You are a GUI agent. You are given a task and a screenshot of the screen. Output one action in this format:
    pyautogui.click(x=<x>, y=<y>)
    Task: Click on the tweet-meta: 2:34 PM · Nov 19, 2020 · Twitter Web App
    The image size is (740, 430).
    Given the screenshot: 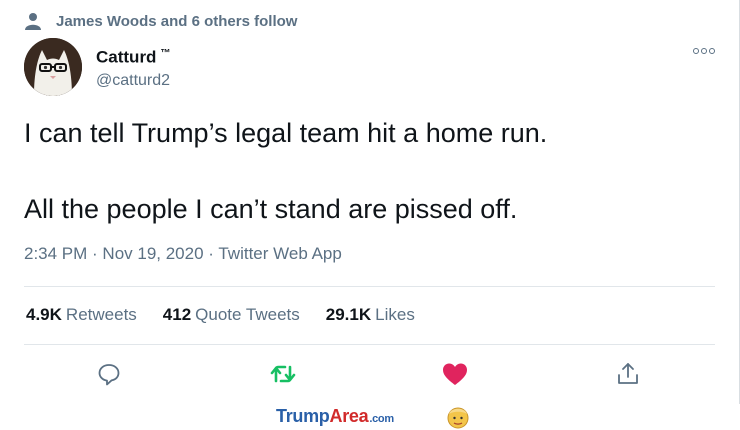 What is the action you would take?
    pyautogui.click(x=183, y=254)
    